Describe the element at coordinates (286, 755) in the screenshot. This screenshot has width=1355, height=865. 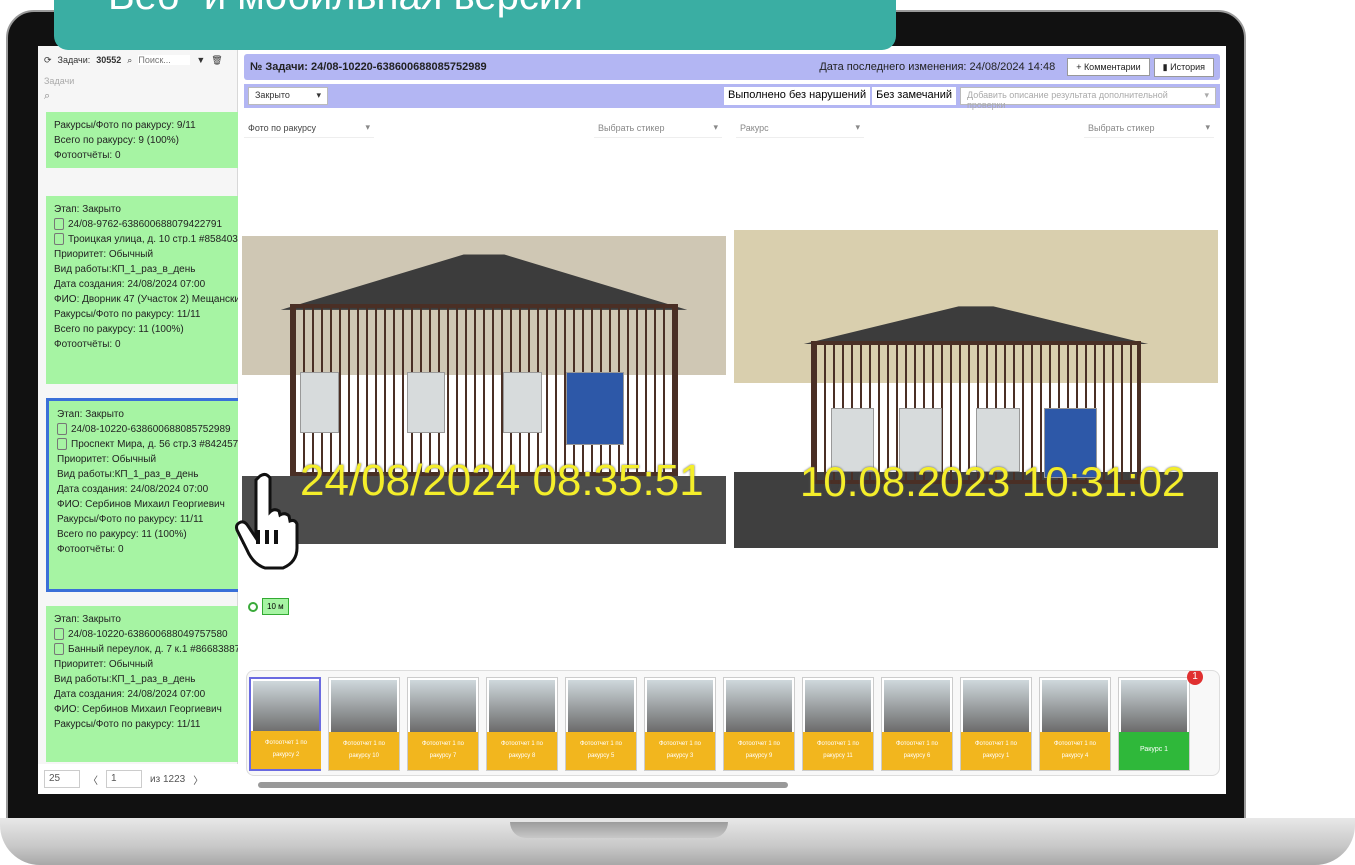
I see `thumbnail-label-line2: ракурсу 2` at that location.